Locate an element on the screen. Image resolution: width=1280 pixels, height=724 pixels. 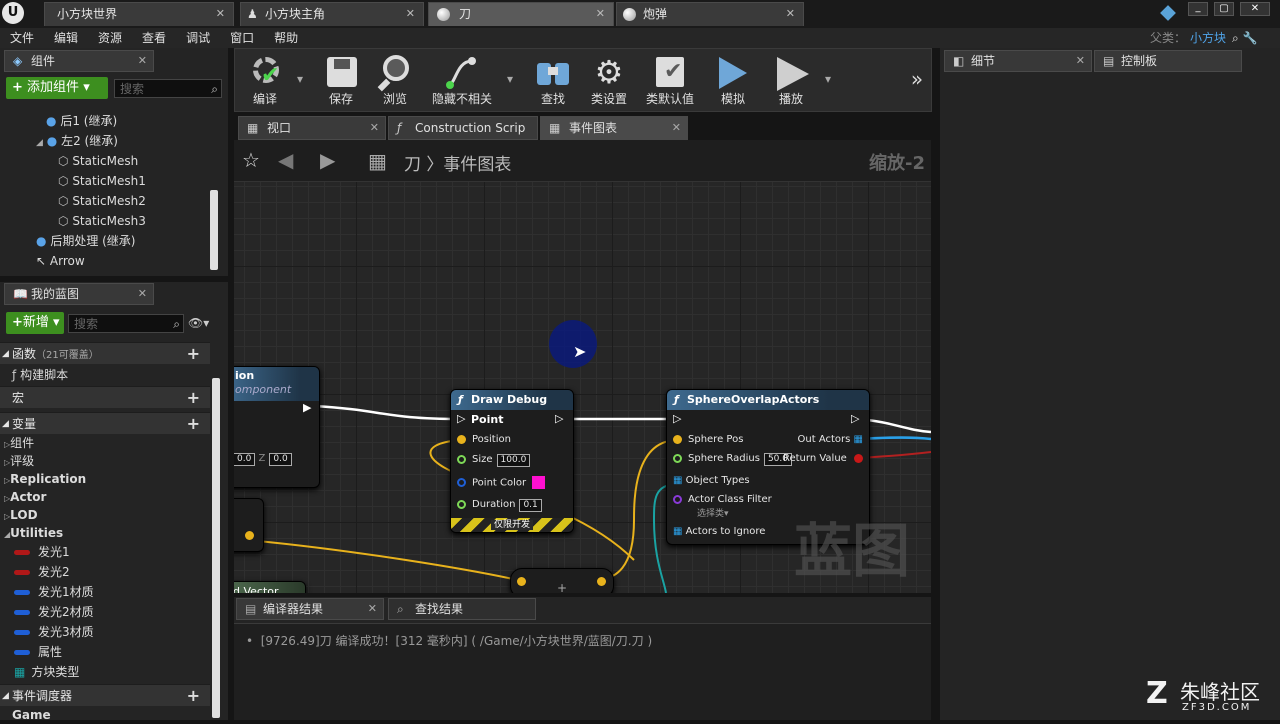
blueprint-search-input: 搜索 ⌕ is located at coordinates (126, 323).